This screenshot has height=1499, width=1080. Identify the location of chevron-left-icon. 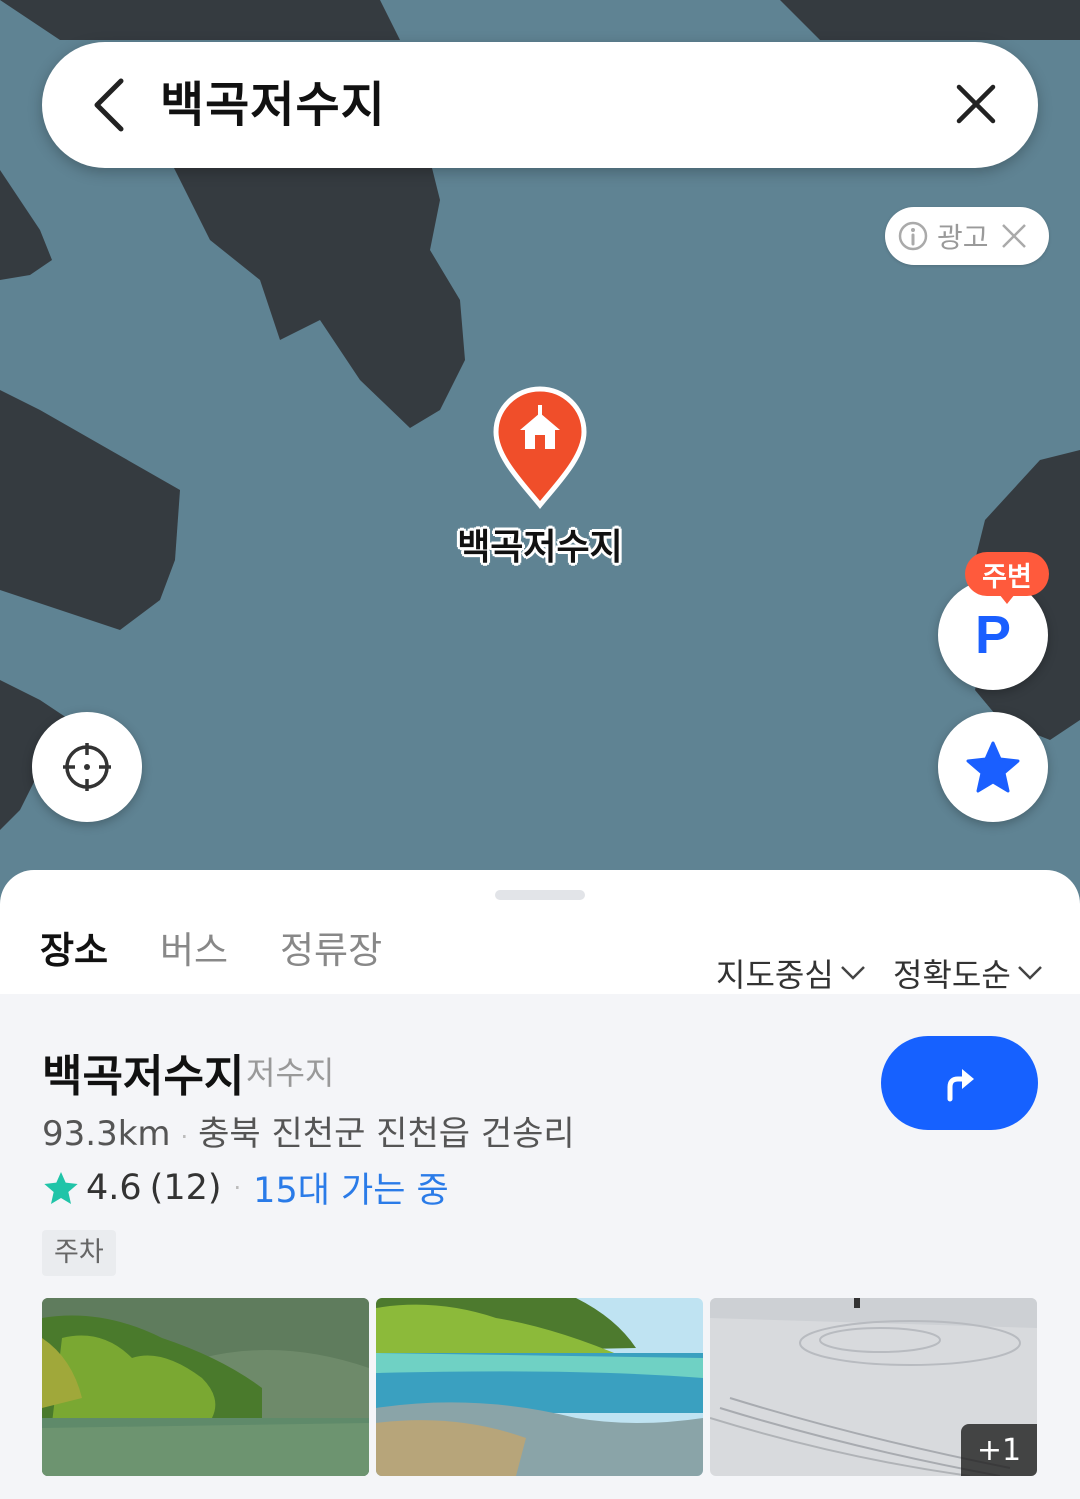
(109, 105).